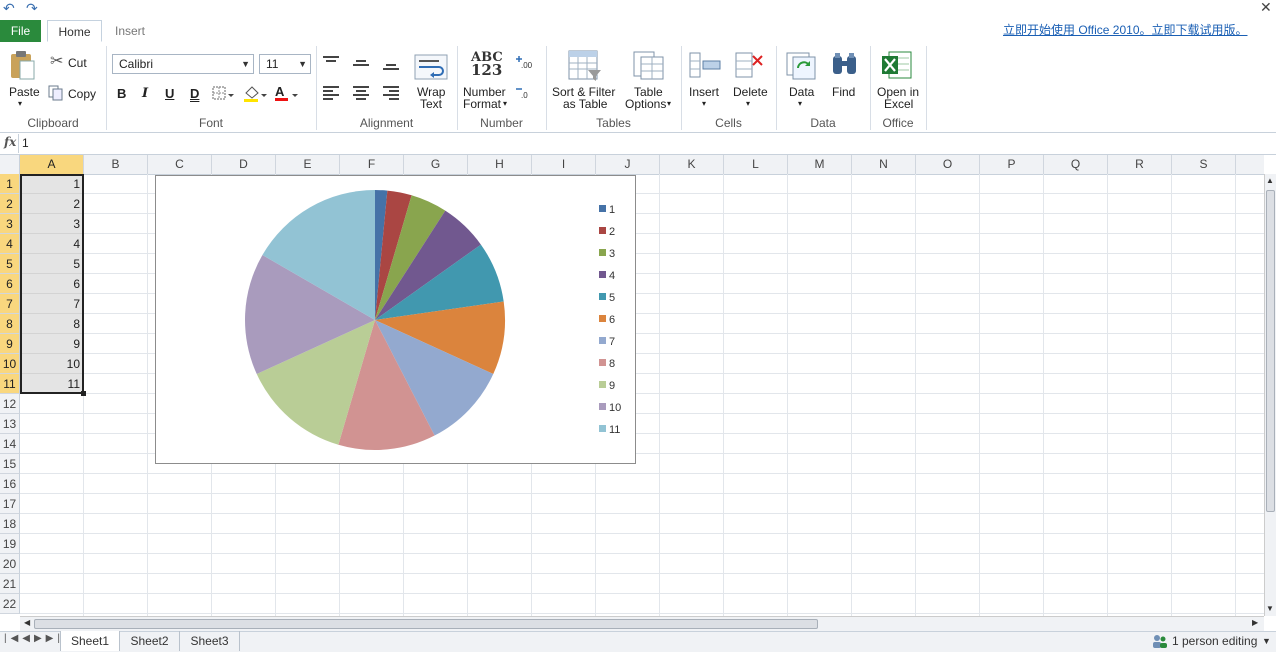  I want to click on column-header-c: C, so click(180, 164).